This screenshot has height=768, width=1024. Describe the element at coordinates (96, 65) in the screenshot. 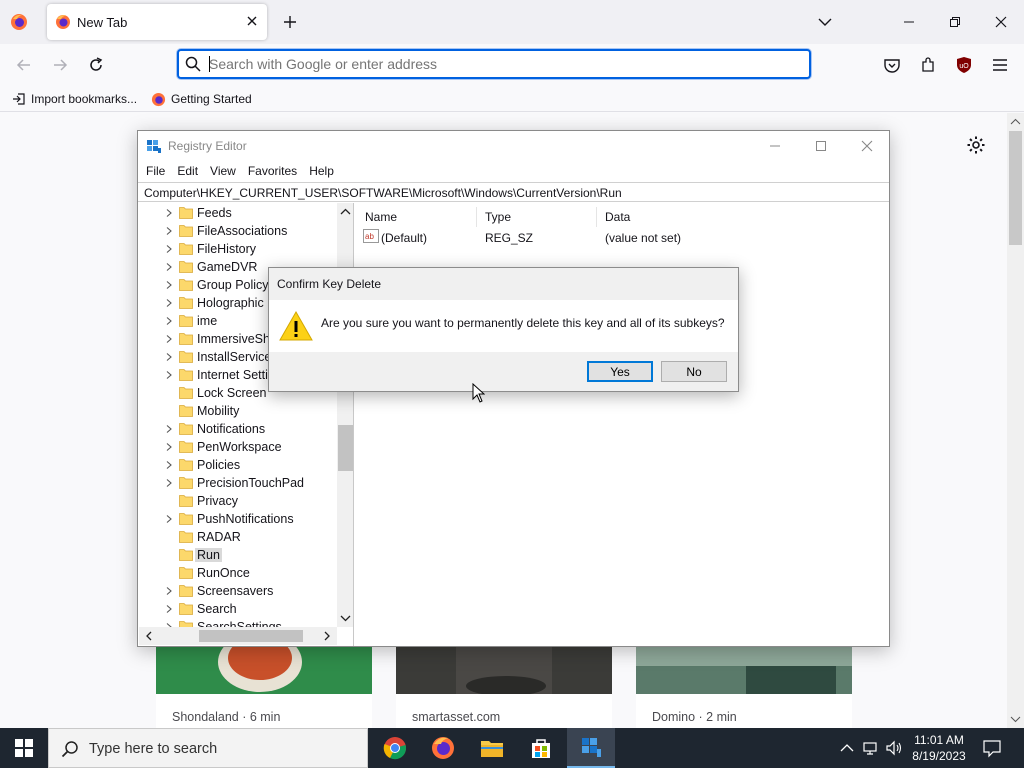

I see `reload-icon` at that location.